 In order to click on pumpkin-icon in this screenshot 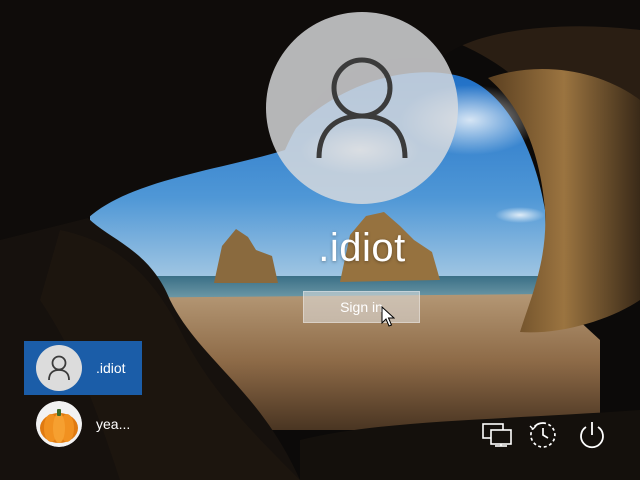, I will do `click(59, 424)`.